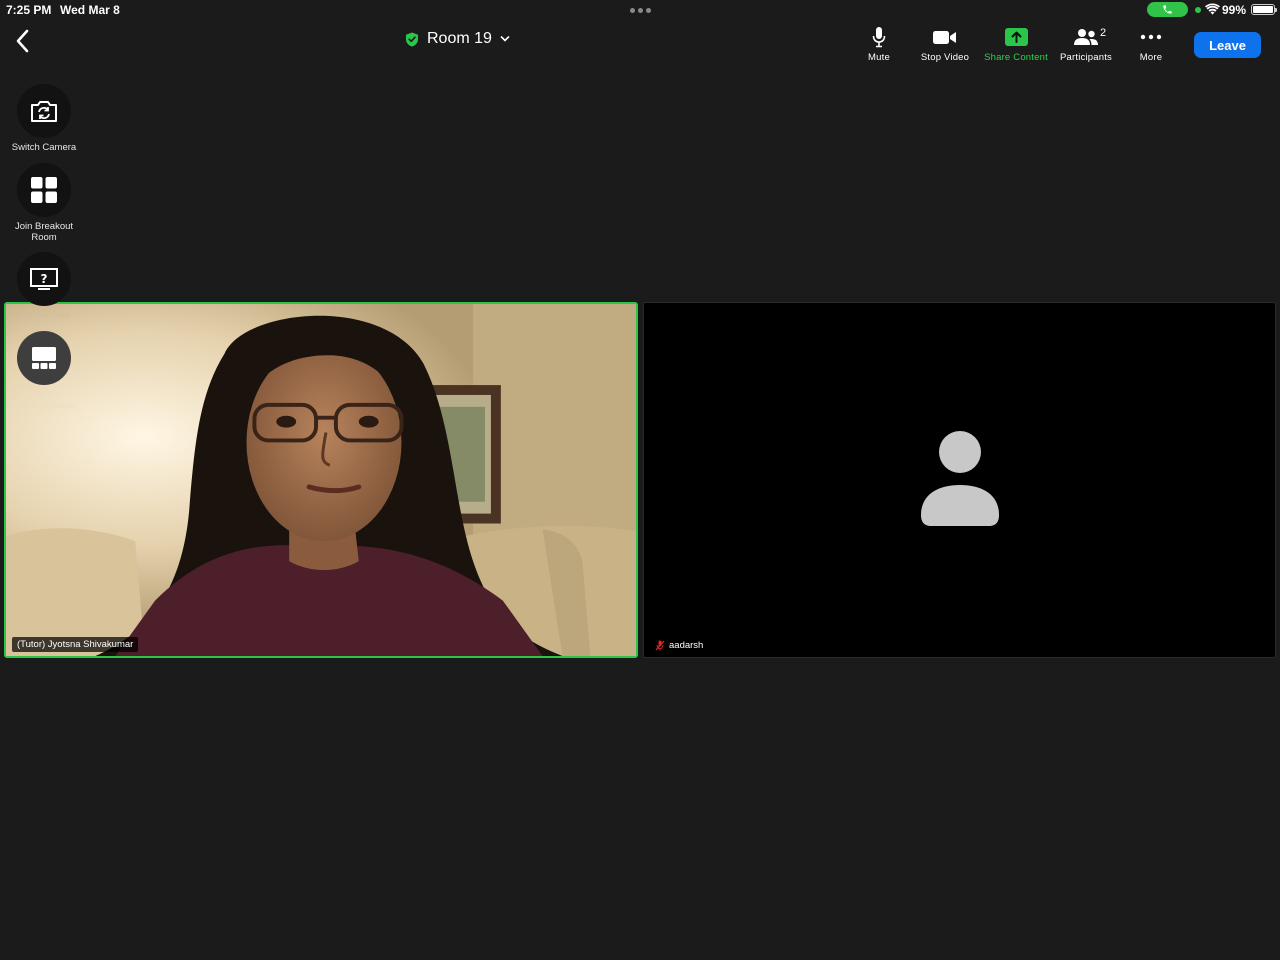 The height and width of the screenshot is (960, 1280). I want to click on mute-button: Mute, so click(879, 46).